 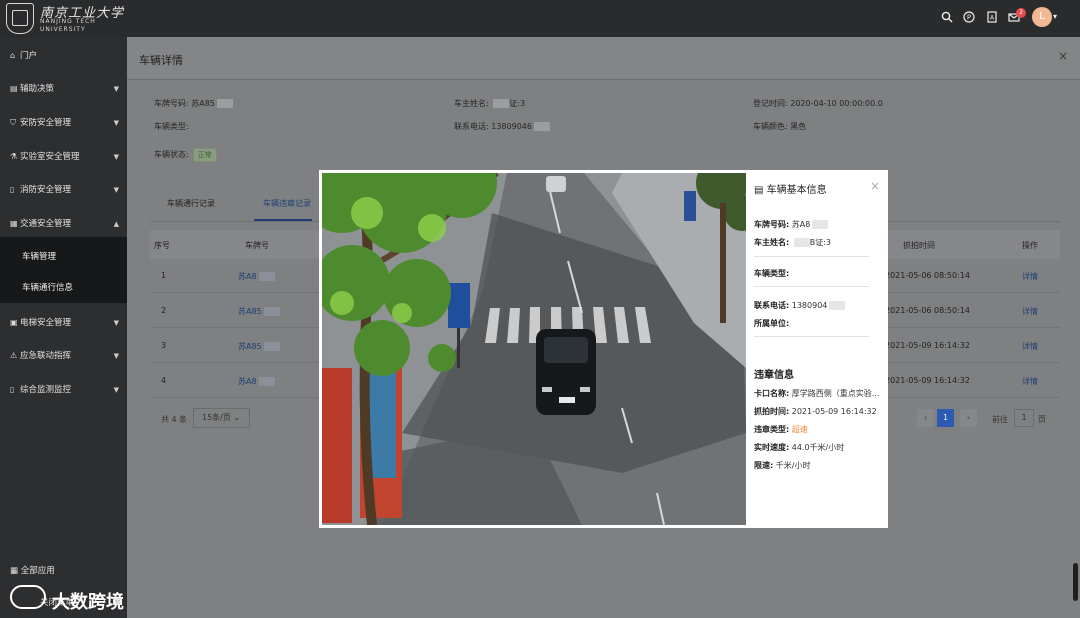 What do you see at coordinates (50, 157) in the screenshot?
I see `sidebar-item-label: 实验室安全管理` at bounding box center [50, 157].